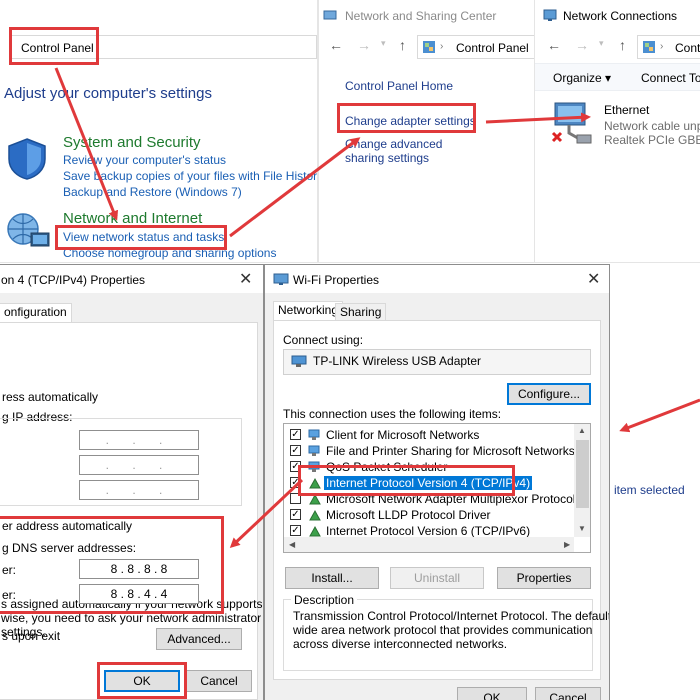 The height and width of the screenshot is (700, 700). I want to click on arrow-to-ipv4-item, so click(659, 415).